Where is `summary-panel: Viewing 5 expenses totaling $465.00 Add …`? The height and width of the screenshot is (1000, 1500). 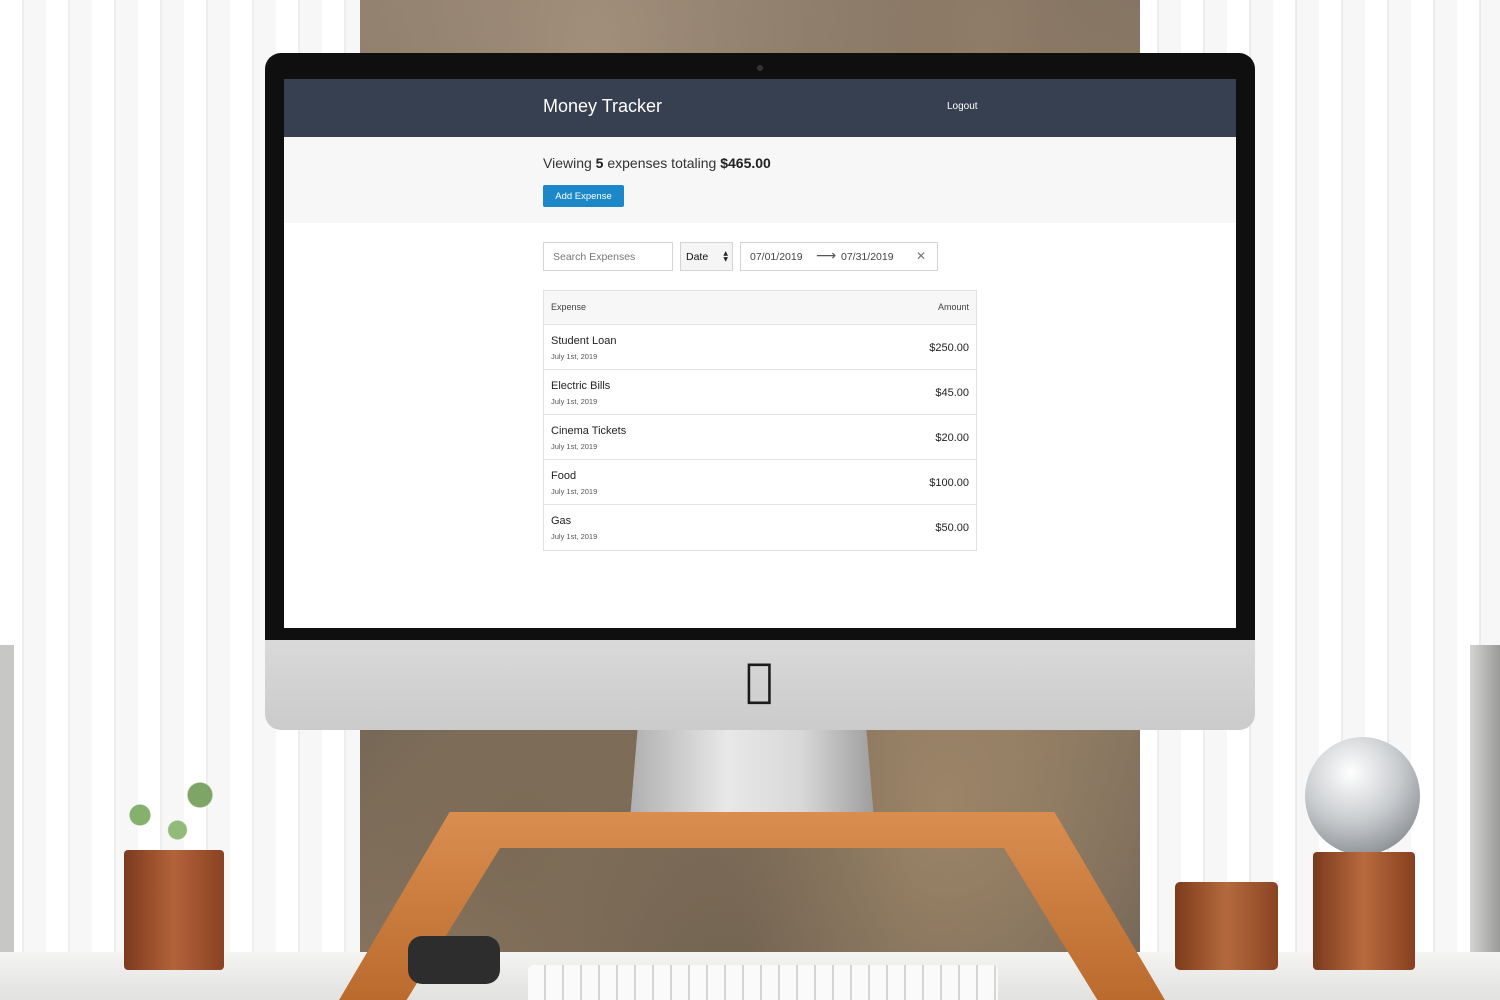 summary-panel: Viewing 5 expenses totaling $465.00 Add … is located at coordinates (760, 180).